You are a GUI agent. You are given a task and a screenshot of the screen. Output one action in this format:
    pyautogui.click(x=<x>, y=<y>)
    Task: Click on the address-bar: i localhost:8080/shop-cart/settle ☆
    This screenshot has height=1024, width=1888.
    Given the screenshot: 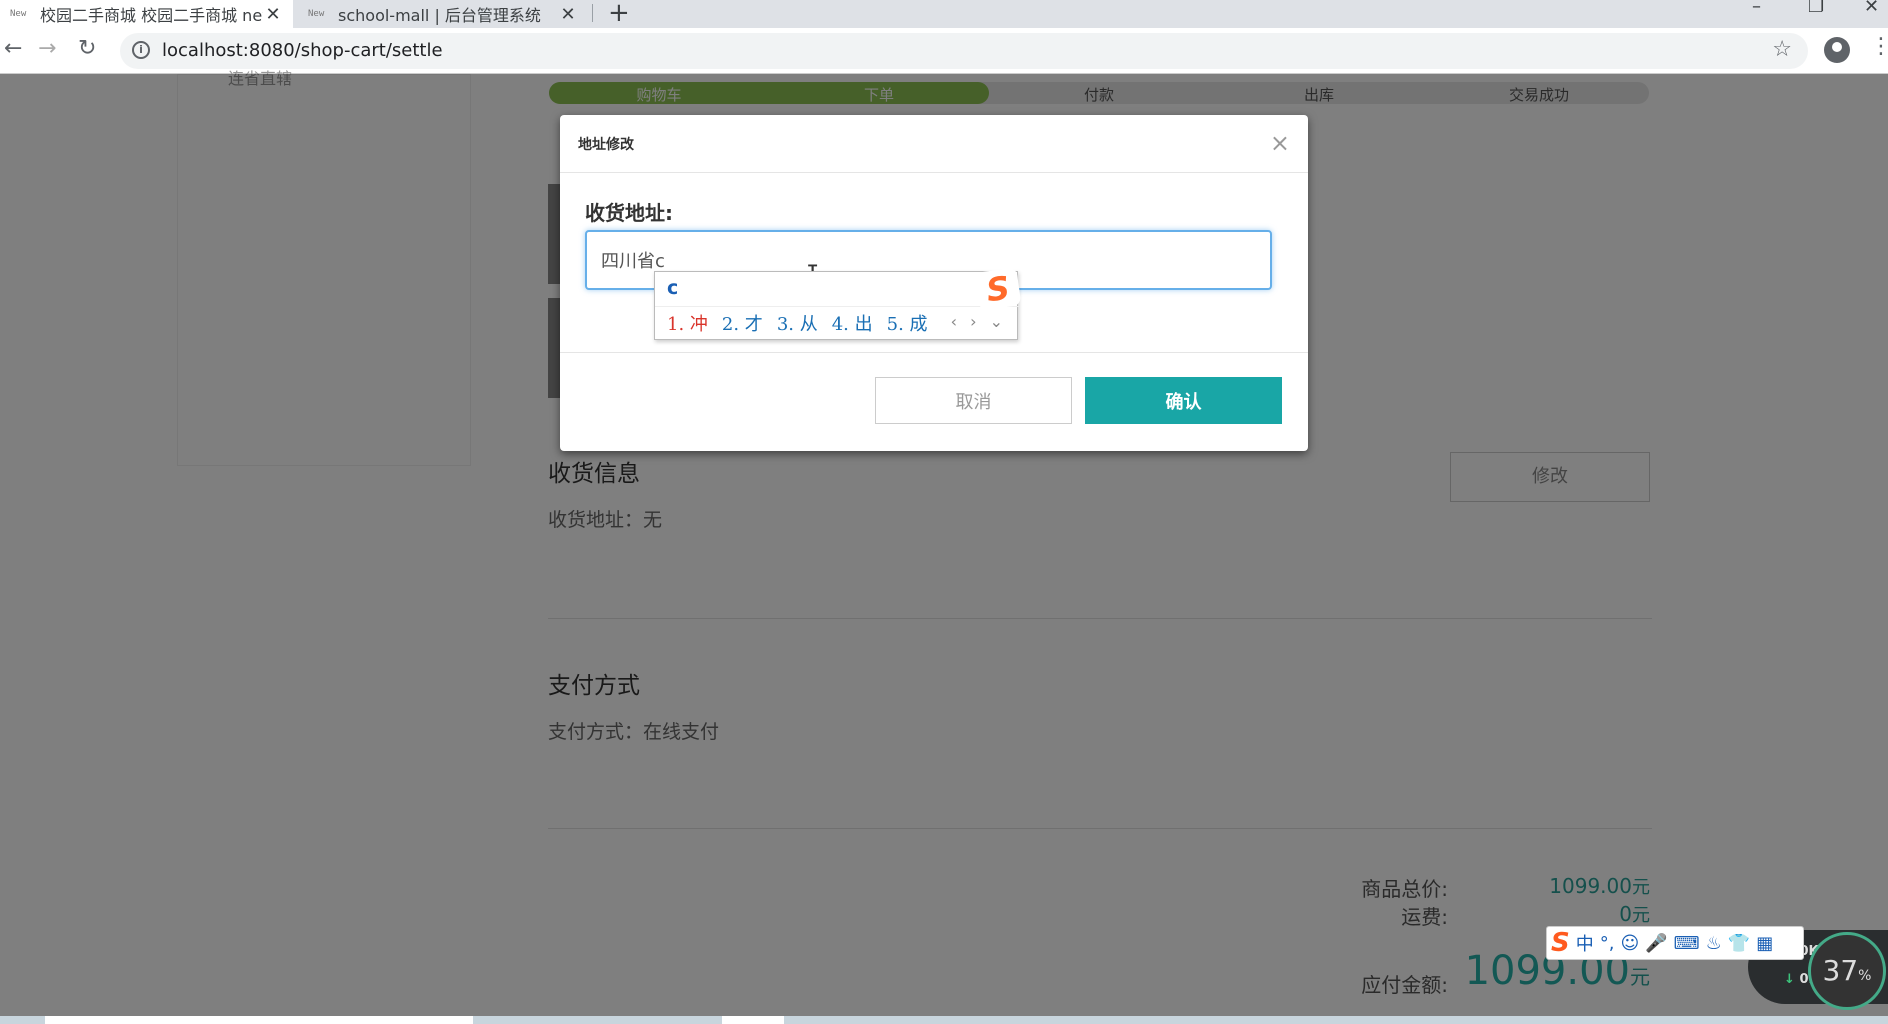 What is the action you would take?
    pyautogui.click(x=964, y=51)
    